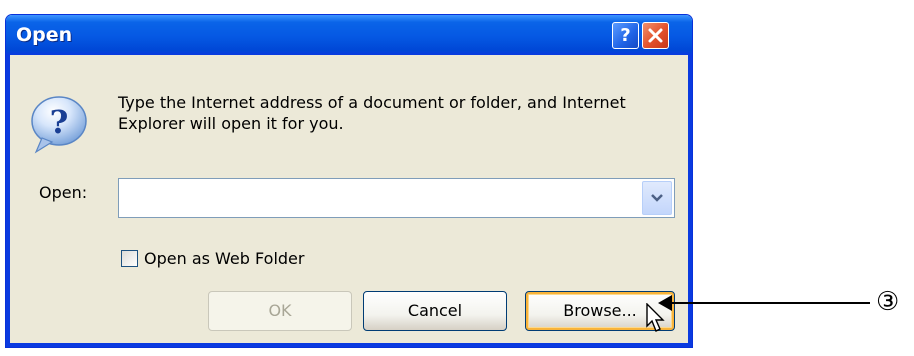  Describe the element at coordinates (44, 35) in the screenshot. I see `dialog-title: Open` at that location.